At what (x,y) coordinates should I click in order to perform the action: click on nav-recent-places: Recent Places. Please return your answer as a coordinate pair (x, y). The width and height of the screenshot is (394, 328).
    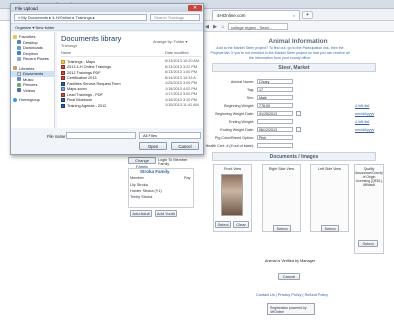
    Looking at the image, I should click on (32, 59).